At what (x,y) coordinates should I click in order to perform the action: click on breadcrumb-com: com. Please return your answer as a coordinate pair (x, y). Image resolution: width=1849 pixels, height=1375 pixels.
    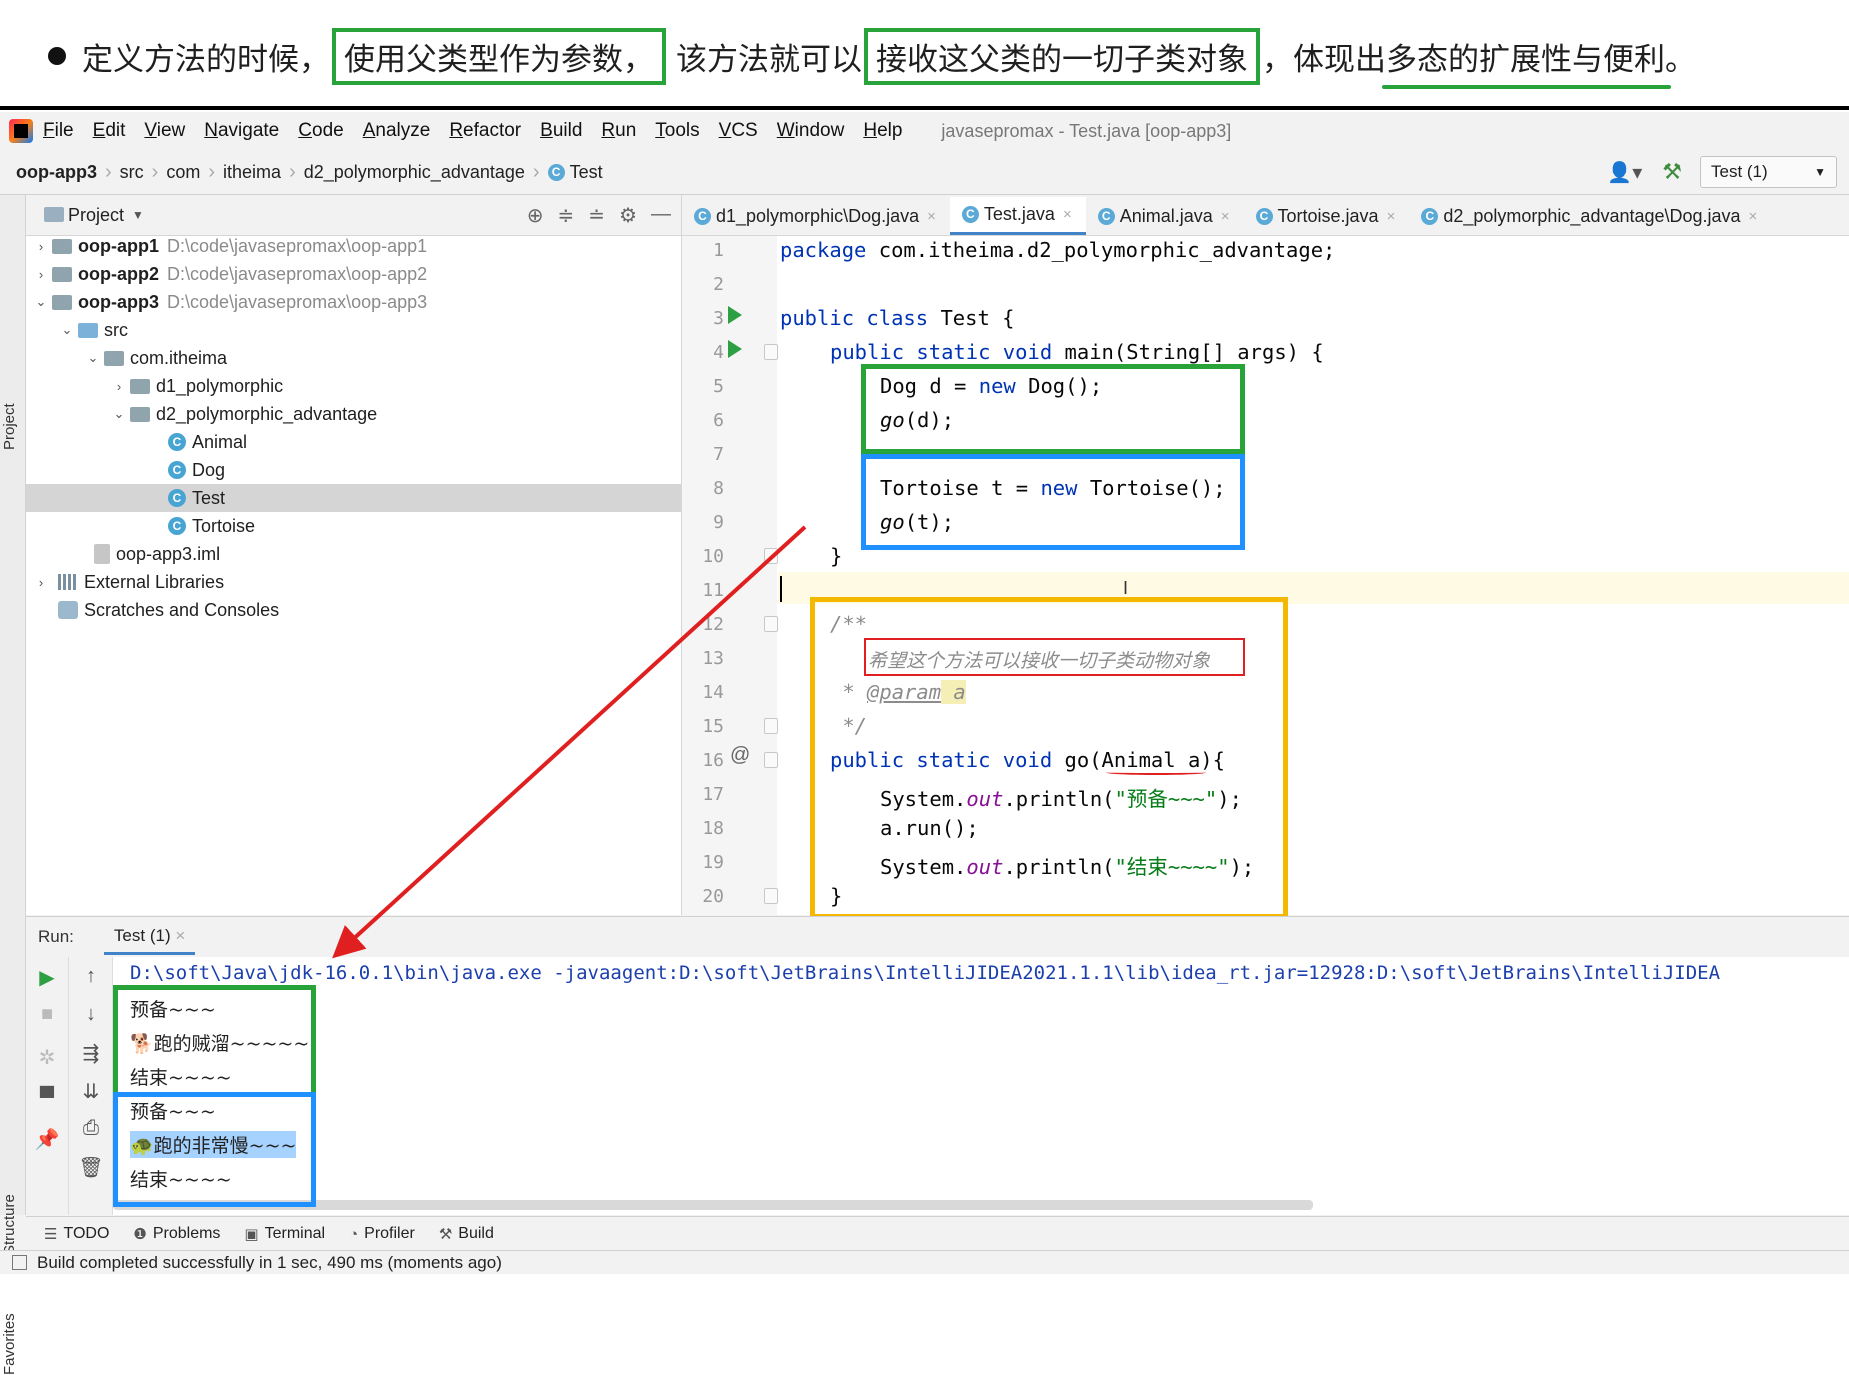
    Looking at the image, I should click on (183, 172).